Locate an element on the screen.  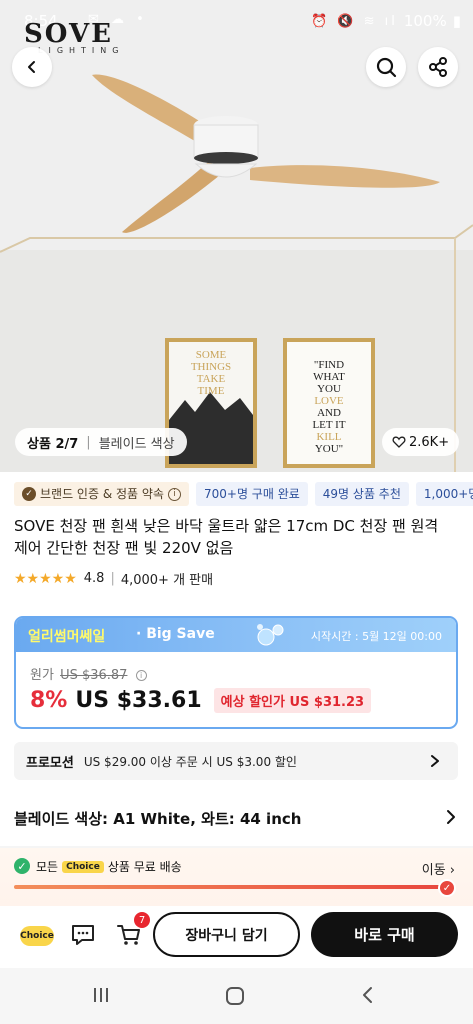
free-shipping-suffix: 상품 무료 배송 is located at coordinates (144, 867).